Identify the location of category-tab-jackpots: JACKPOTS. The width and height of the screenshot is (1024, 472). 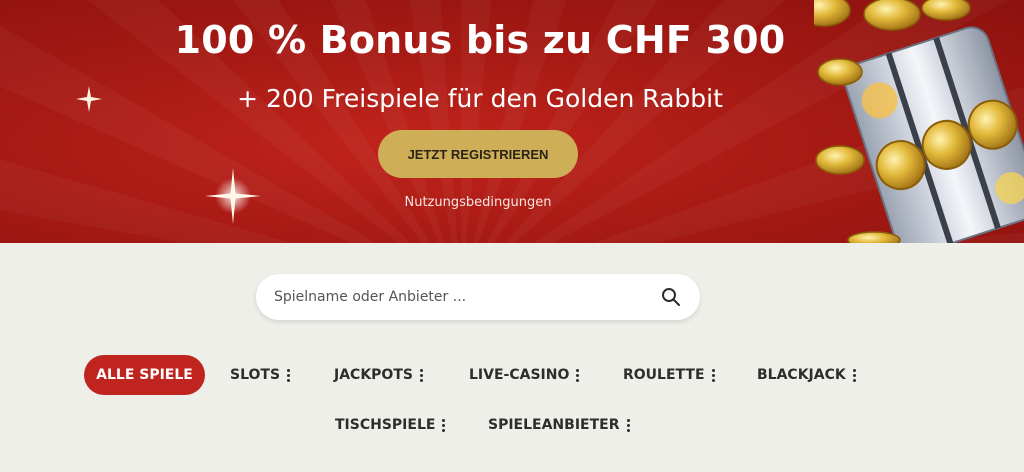
(378, 375).